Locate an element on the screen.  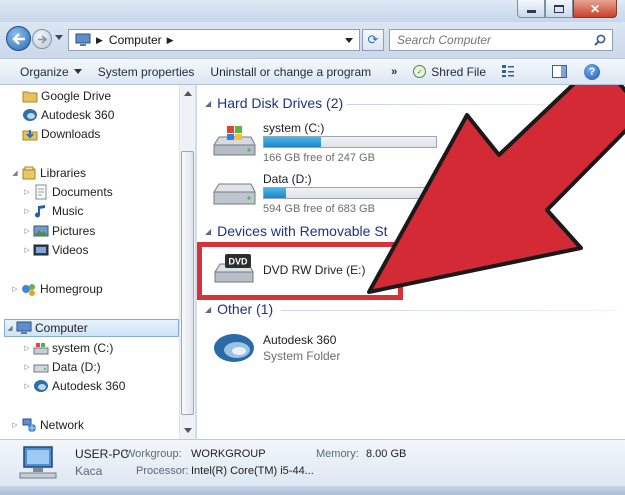
nav-network: ▷ Network is located at coordinates (47, 425).